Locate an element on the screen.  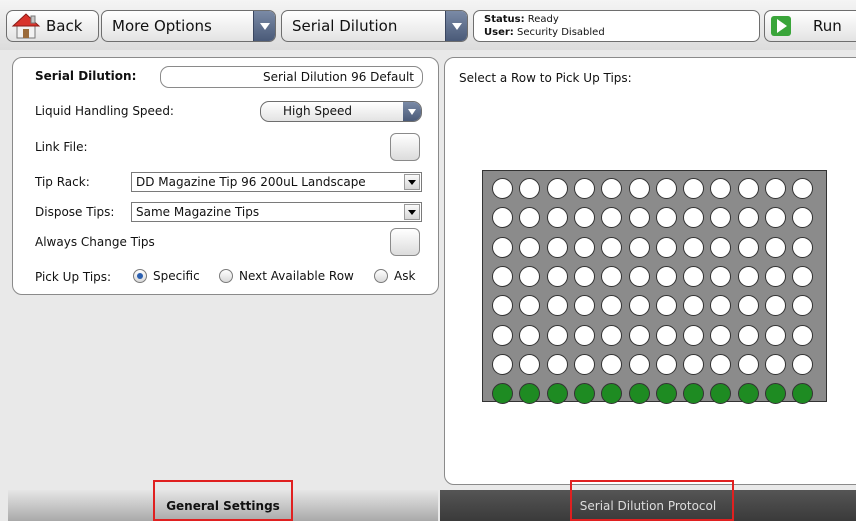
serial-dilution-name-field: Serial Dilution 96 Default is located at coordinates (291, 77).